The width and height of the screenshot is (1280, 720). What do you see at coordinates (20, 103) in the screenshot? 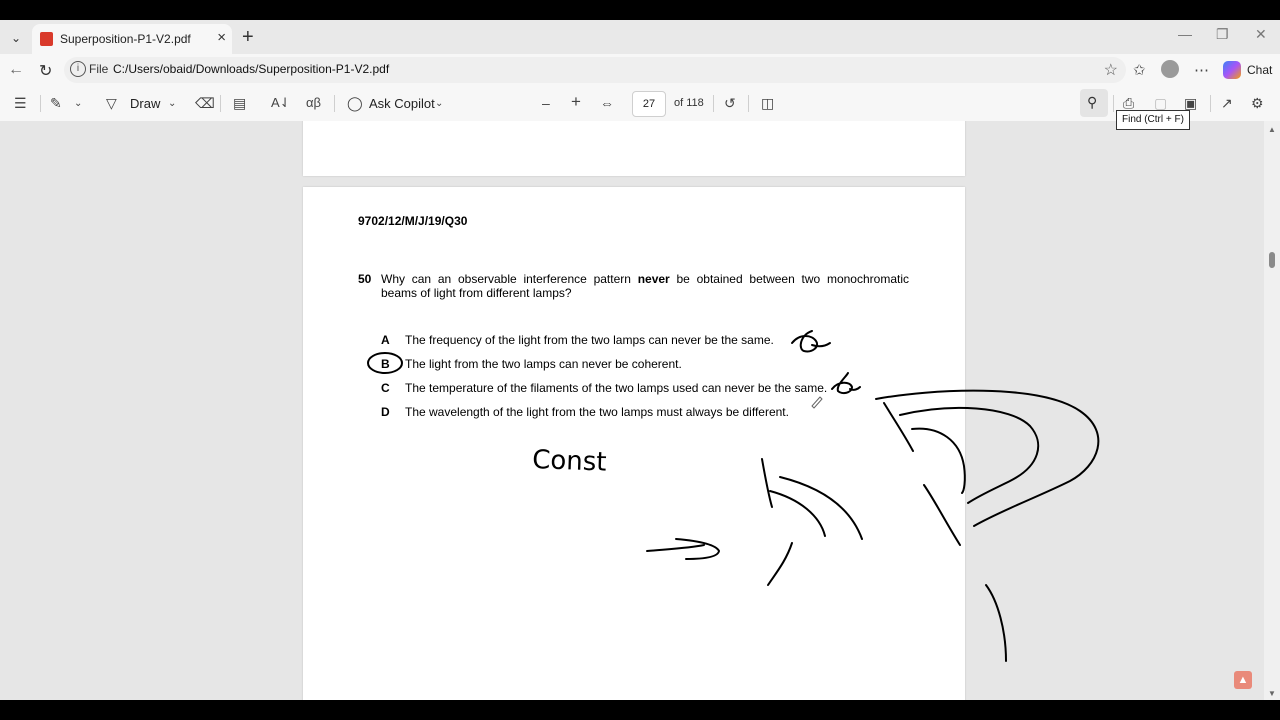
I see `contents-icon: ☰` at bounding box center [20, 103].